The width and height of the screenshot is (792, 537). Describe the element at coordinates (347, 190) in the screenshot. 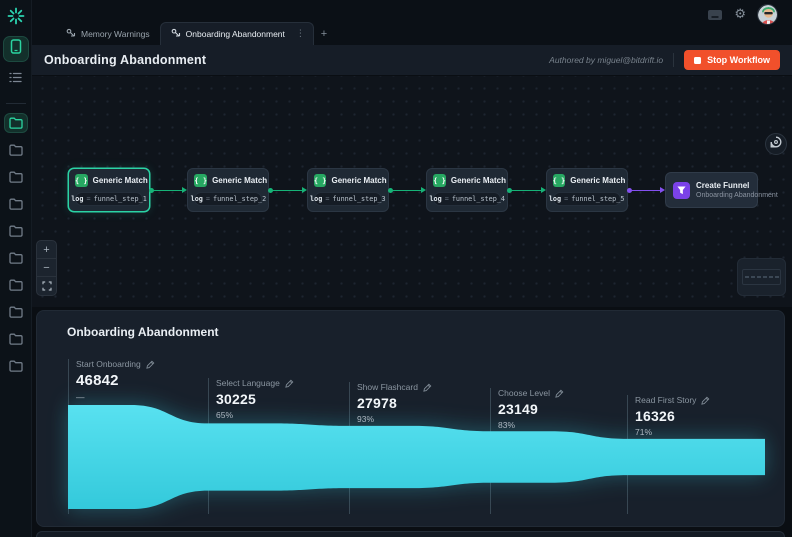

I see `generic-match-node: { } Generic Match log = funnel_step_3` at that location.